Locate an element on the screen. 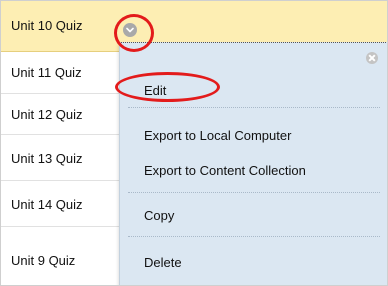 The width and height of the screenshot is (388, 286). quiz-title: Unit 10 Quiz is located at coordinates (47, 25).